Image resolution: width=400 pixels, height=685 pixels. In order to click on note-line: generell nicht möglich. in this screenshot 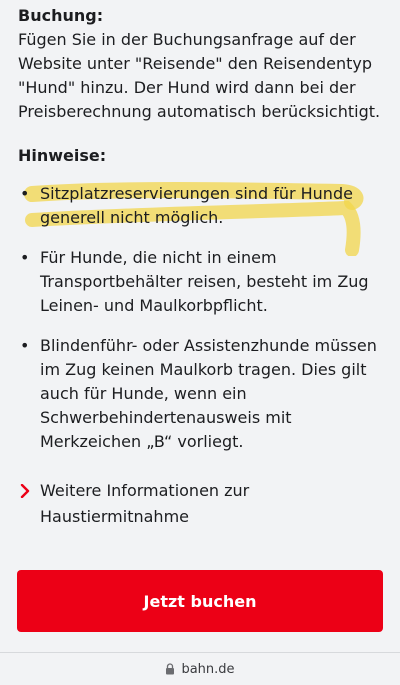, I will do `click(132, 217)`.